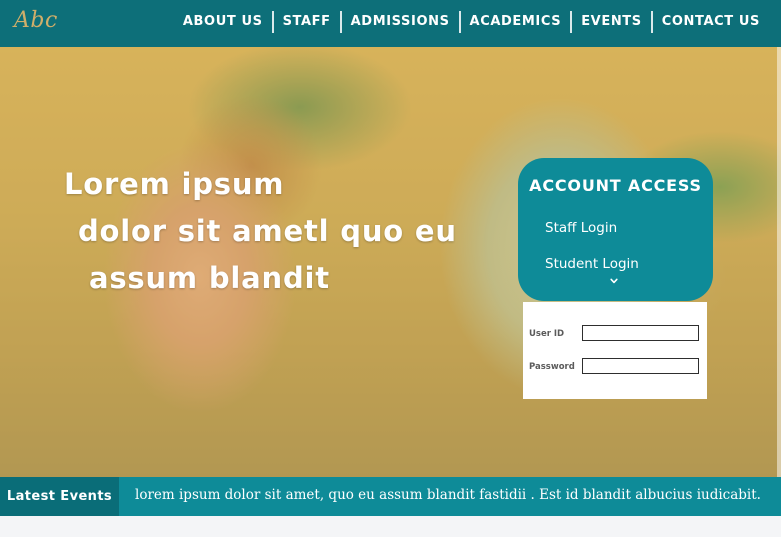 The width and height of the screenshot is (781, 537). Describe the element at coordinates (615, 350) in the screenshot. I see `login-form: User ID Password` at that location.